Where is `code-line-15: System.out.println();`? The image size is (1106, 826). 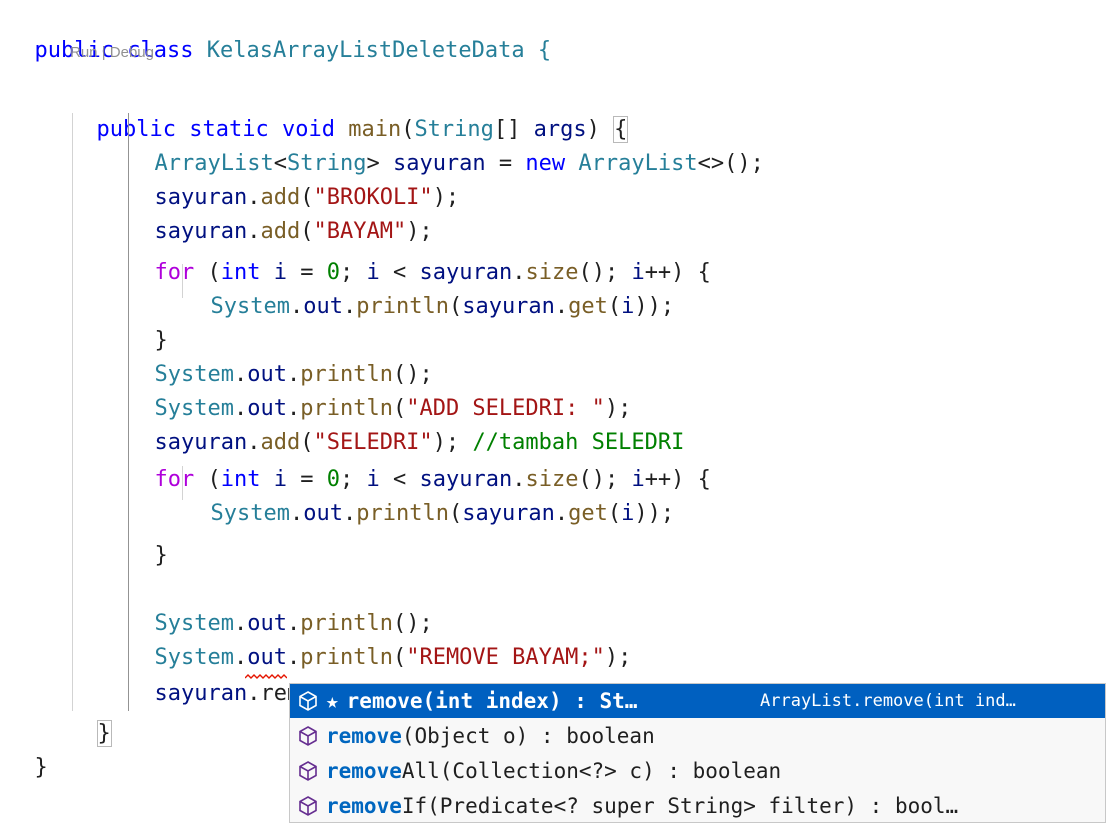 code-line-15: System.out.println(); is located at coordinates (280, 604).